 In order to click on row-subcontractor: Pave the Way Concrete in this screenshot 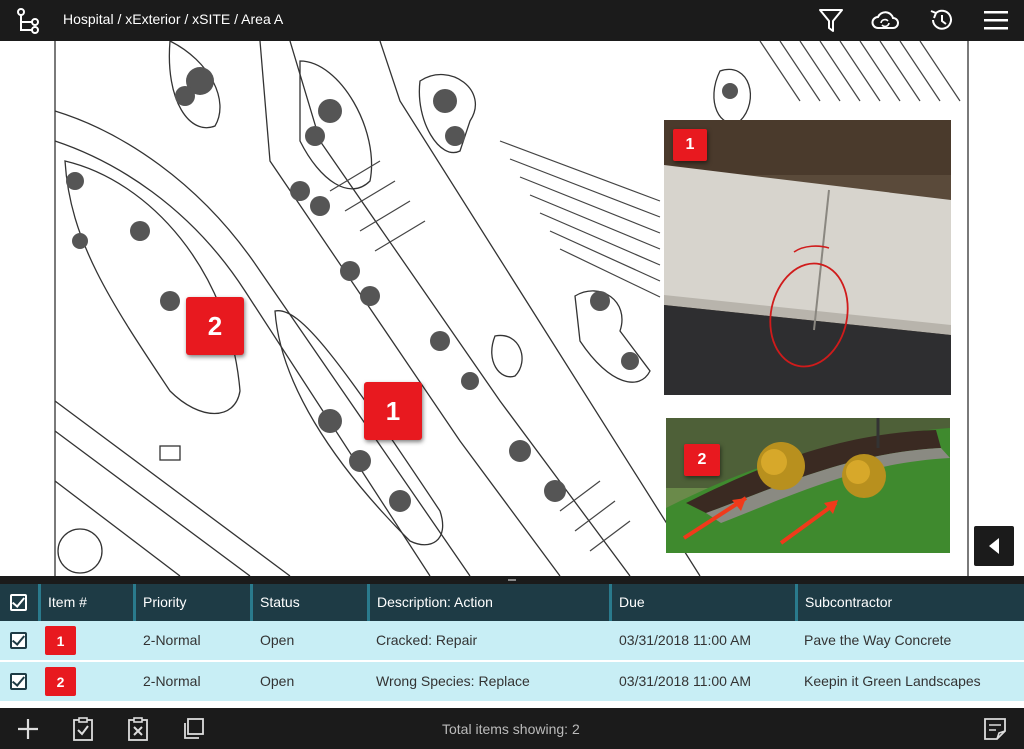, I will do `click(878, 640)`.